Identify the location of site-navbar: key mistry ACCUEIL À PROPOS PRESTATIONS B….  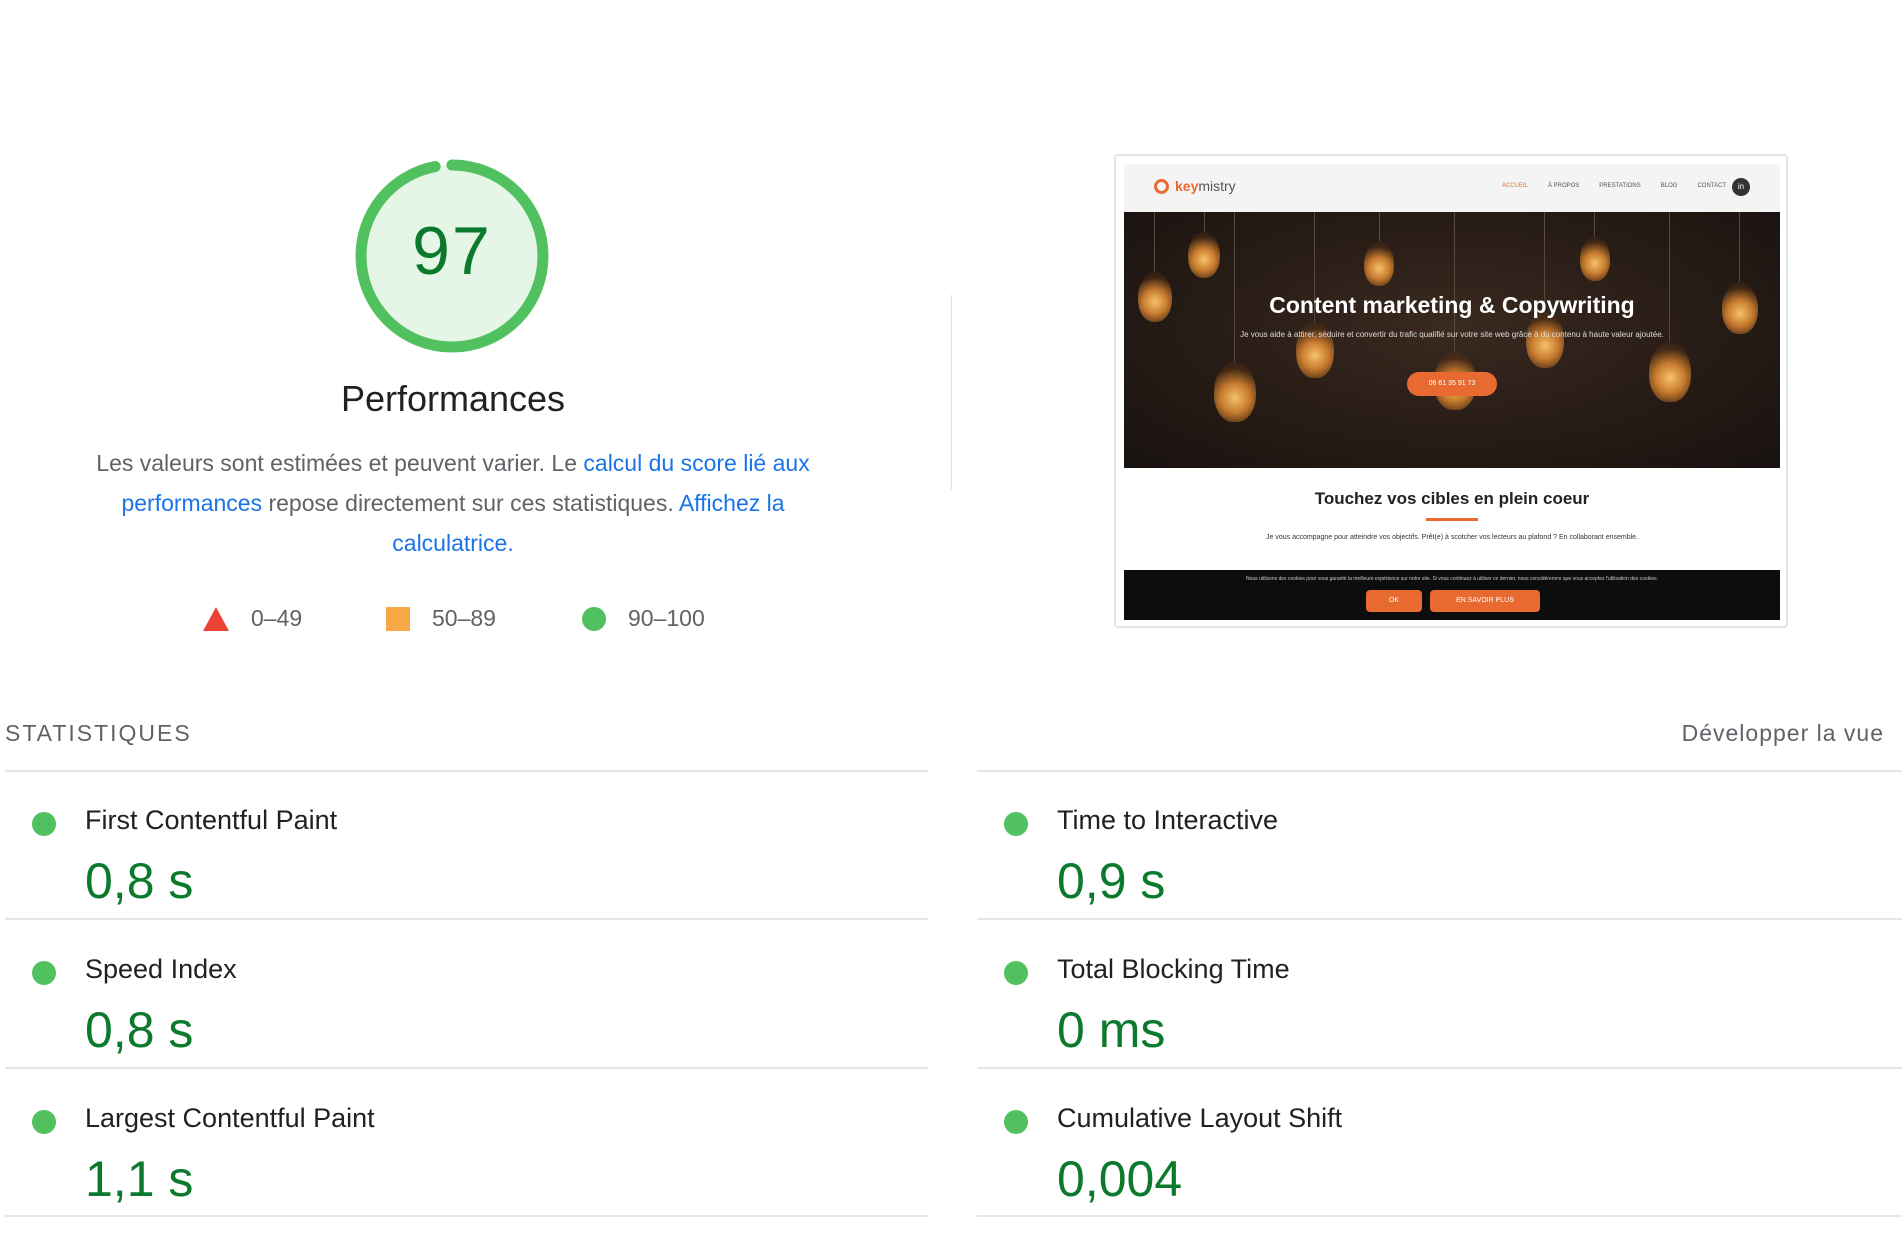
(1452, 188).